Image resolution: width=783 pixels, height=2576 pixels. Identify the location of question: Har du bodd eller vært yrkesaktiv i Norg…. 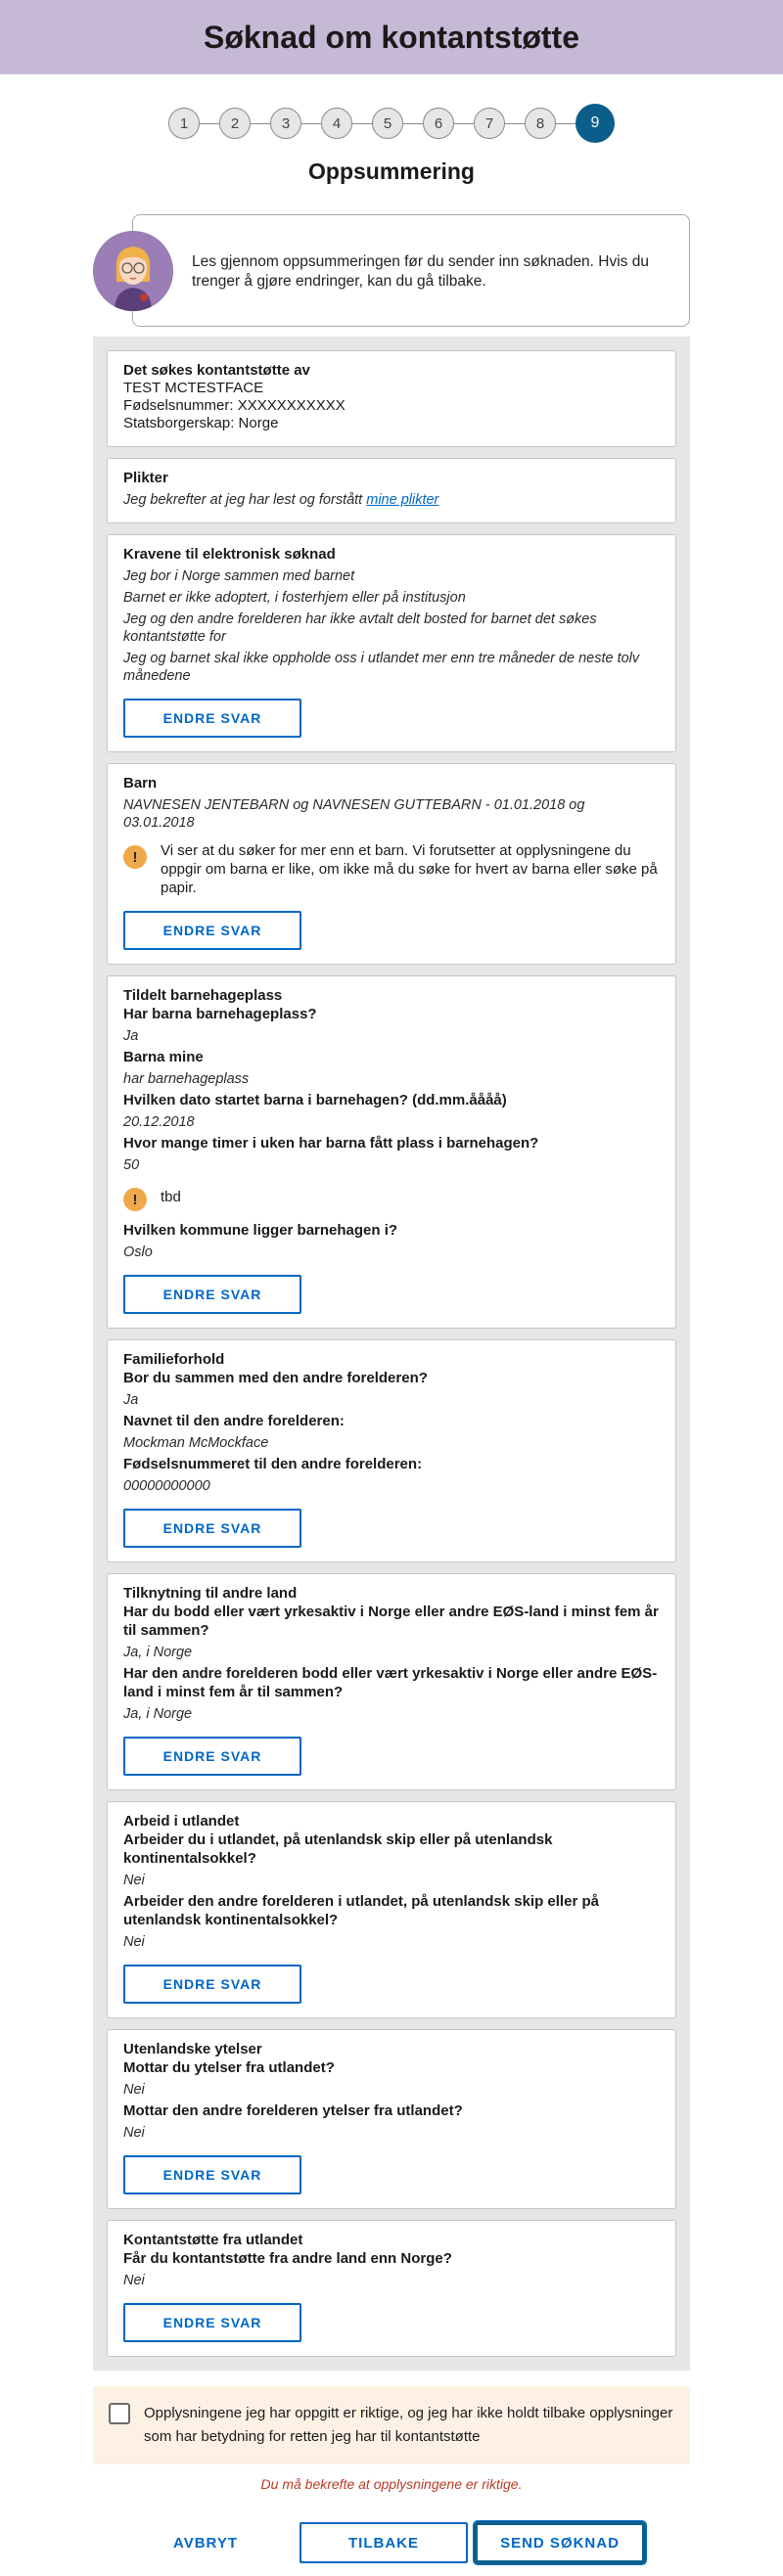
(391, 1621).